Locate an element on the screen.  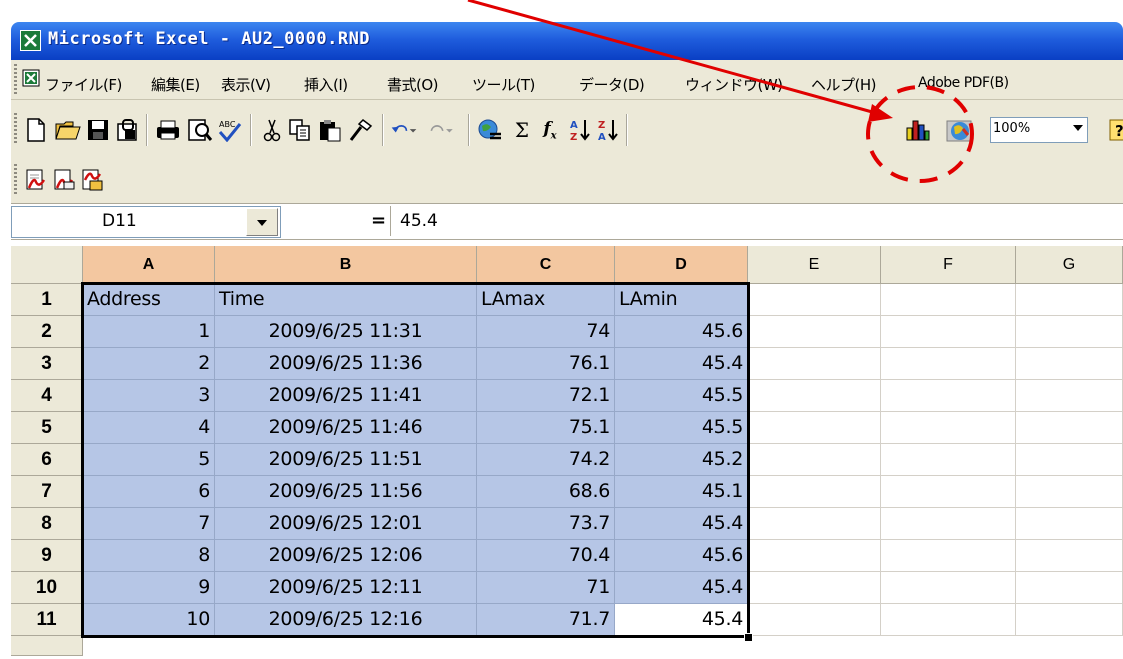
annotation-overlay is located at coordinates (720, 91).